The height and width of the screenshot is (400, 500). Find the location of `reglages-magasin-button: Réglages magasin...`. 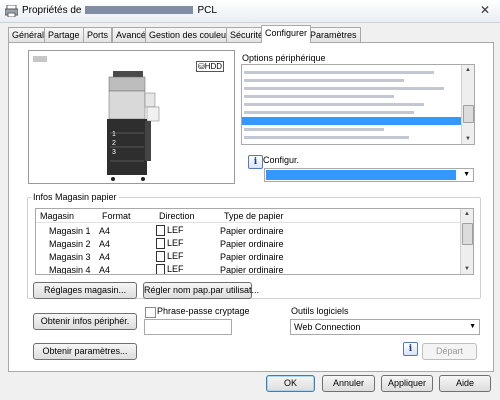

reglages-magasin-button: Réglages magasin... is located at coordinates (85, 290).